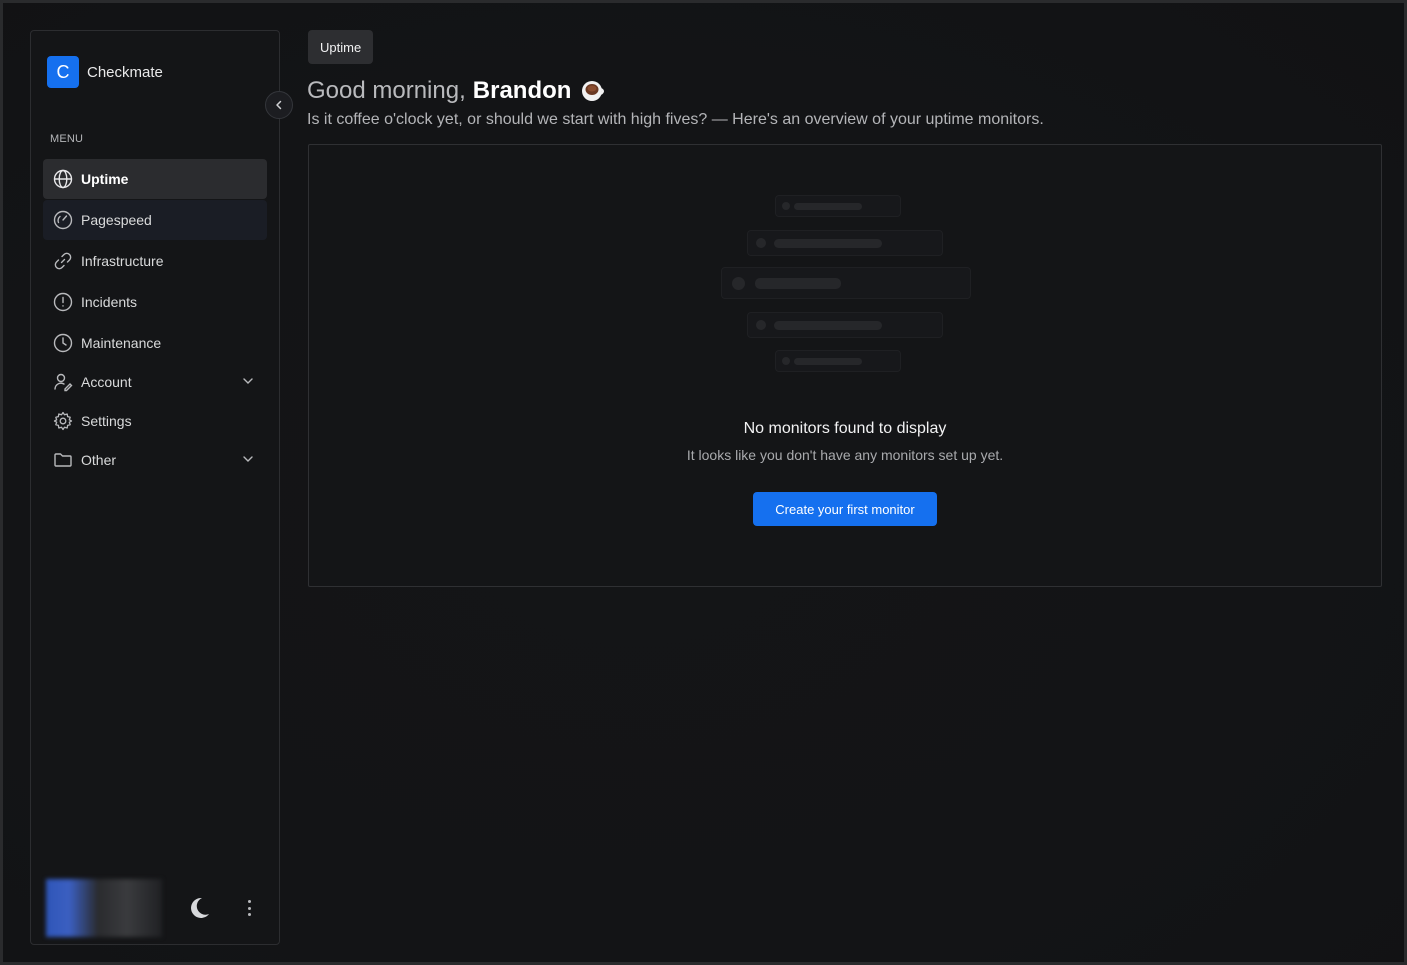 This screenshot has width=1407, height=965. I want to click on sidebar-item-label: Settings, so click(106, 421).